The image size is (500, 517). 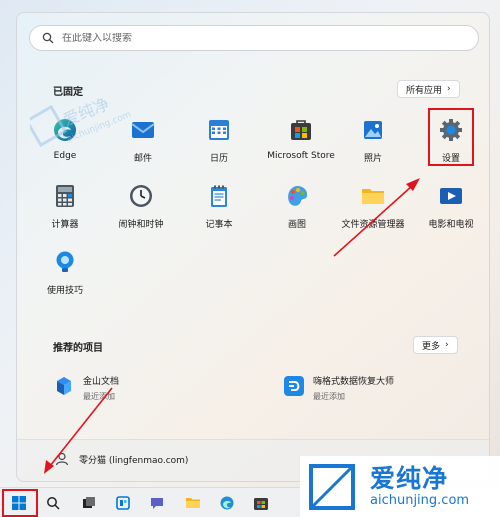 What do you see at coordinates (409, 478) in the screenshot?
I see `watermark-brand: 爱纯净` at bounding box center [409, 478].